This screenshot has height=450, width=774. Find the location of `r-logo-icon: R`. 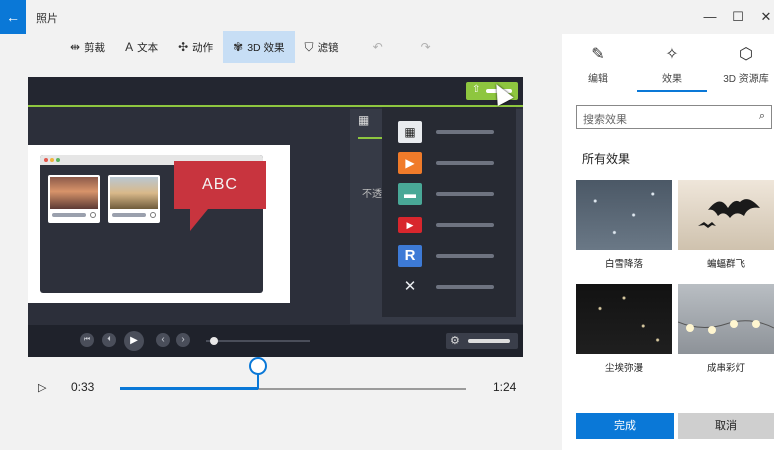

r-logo-icon: R is located at coordinates (410, 256).